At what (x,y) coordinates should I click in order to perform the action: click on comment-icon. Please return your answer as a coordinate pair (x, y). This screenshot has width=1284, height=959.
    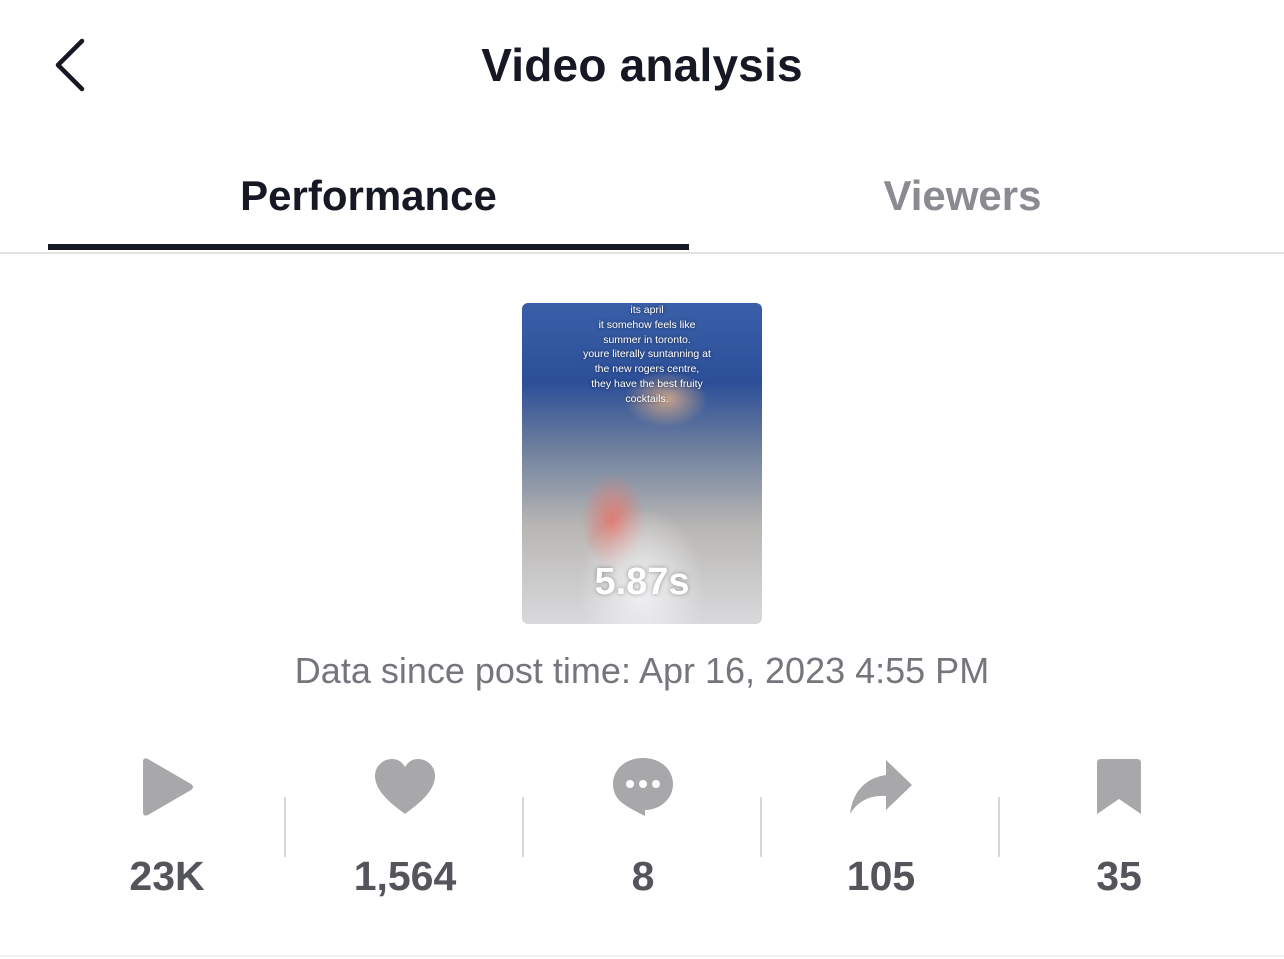
    Looking at the image, I should click on (643, 787).